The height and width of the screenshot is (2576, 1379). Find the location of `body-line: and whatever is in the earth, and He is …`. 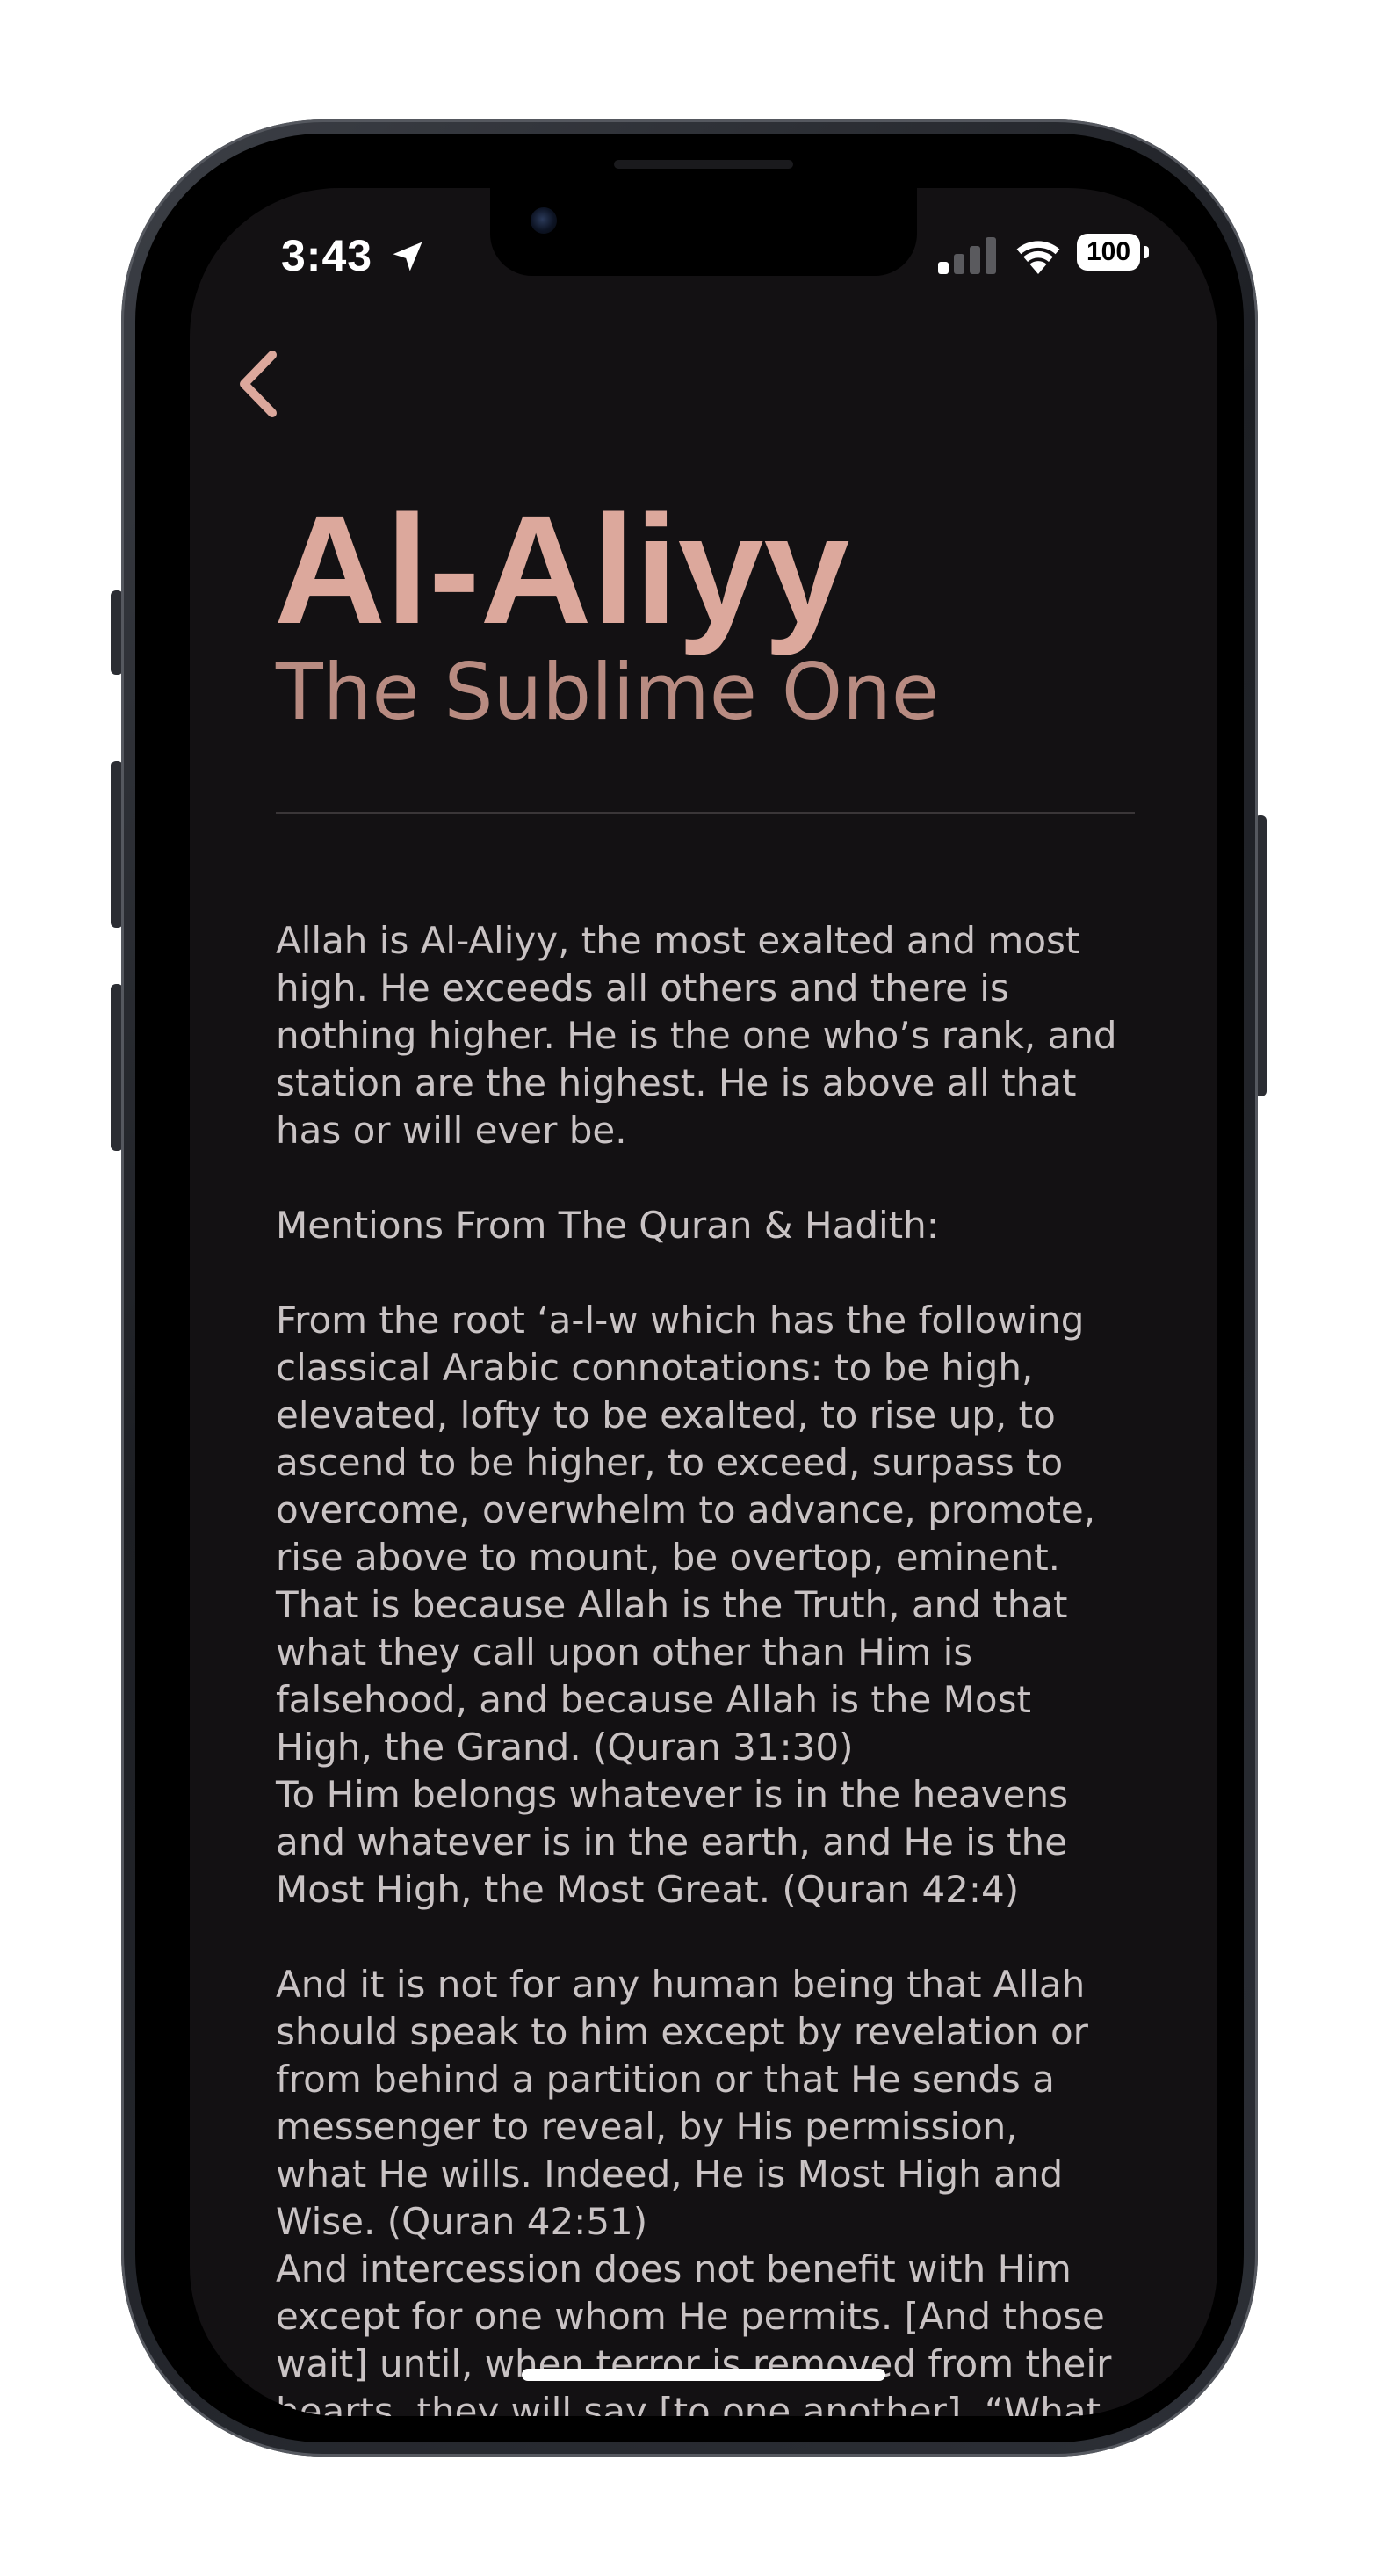

body-line: and whatever is in the earth, and He is … is located at coordinates (672, 1841).